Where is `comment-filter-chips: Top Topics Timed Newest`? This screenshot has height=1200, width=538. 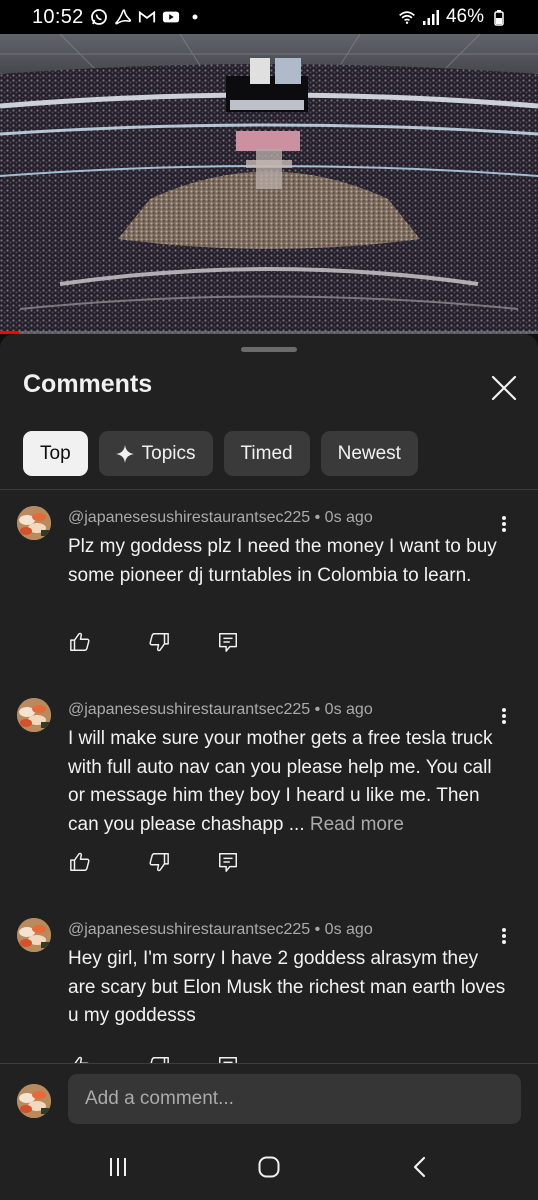
comment-filter-chips: Top Topics Timed Newest is located at coordinates (220, 453).